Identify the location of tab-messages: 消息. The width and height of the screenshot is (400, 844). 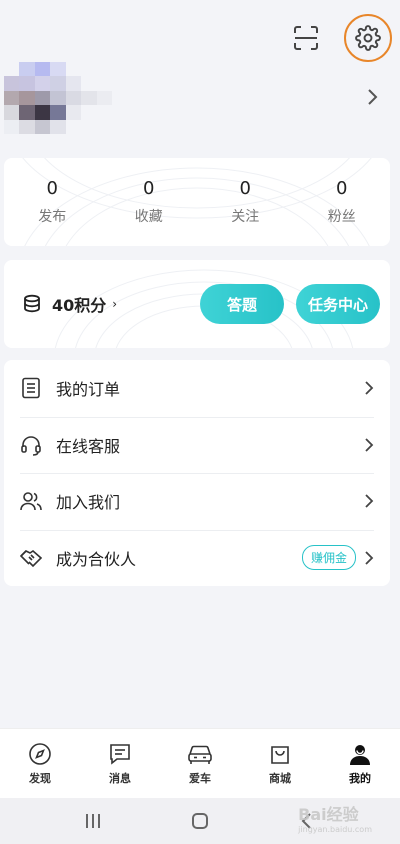
(120, 763).